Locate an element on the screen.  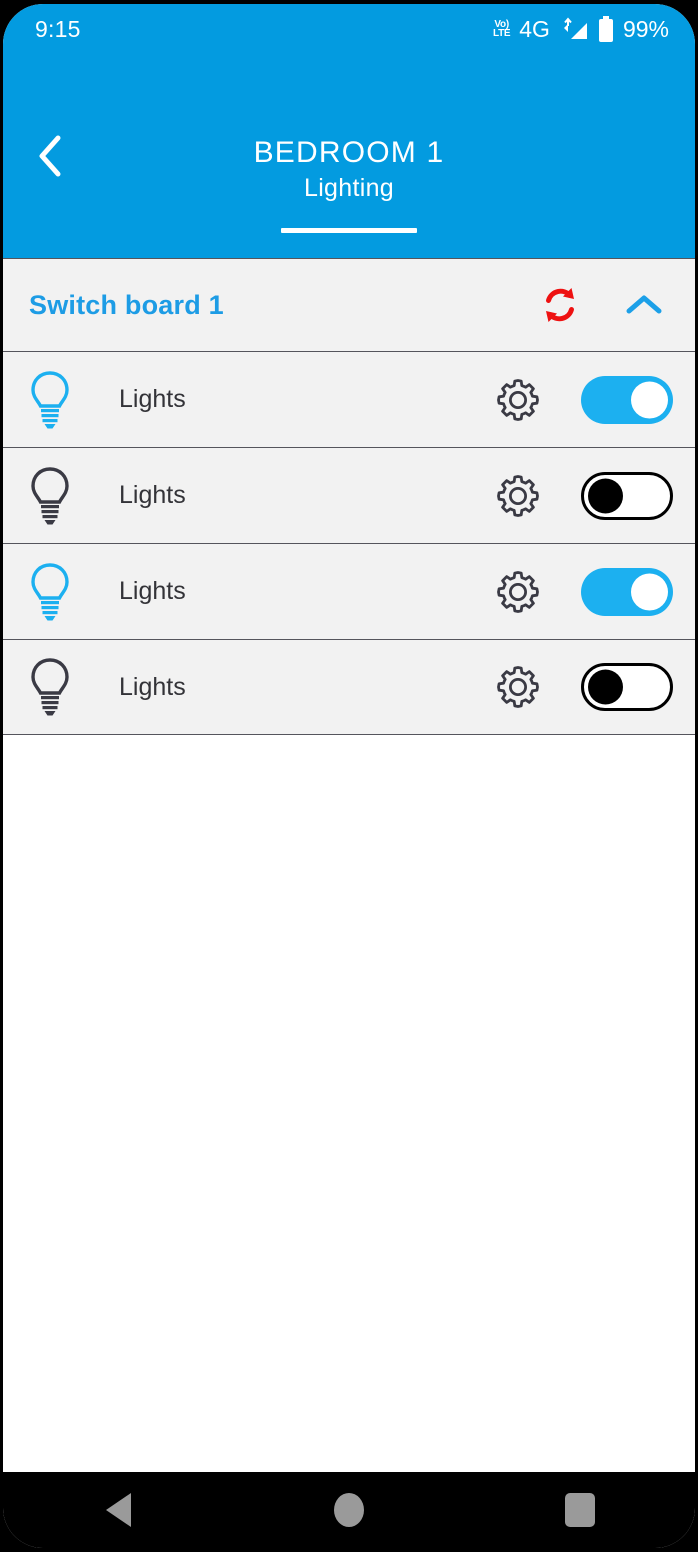
square-recents-icon is located at coordinates (579, 1510).